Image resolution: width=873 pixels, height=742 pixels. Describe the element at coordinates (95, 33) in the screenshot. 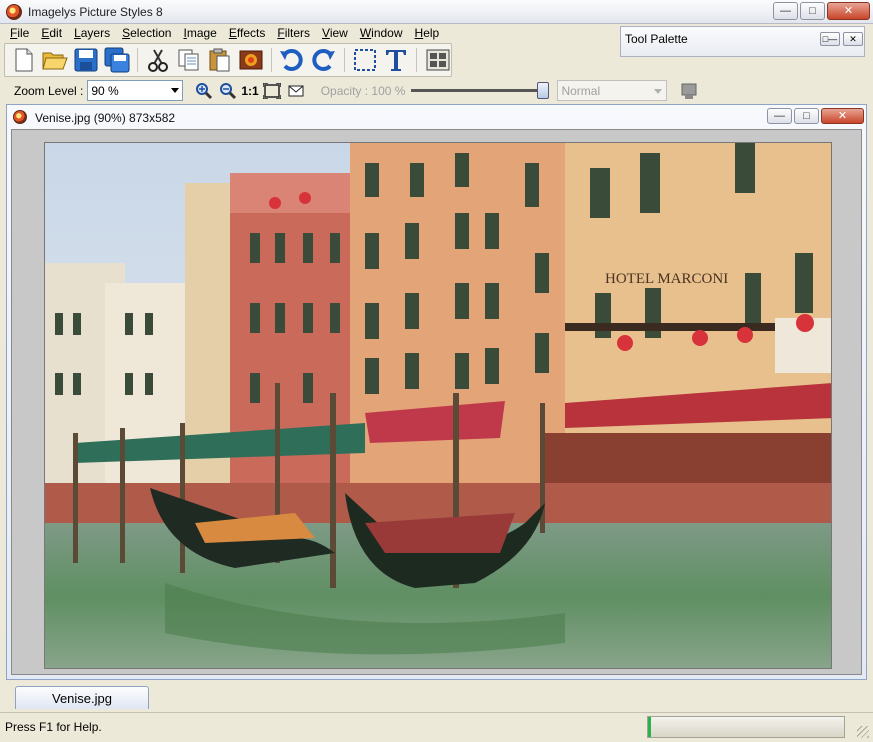

I see `menu-label: ayers` at that location.